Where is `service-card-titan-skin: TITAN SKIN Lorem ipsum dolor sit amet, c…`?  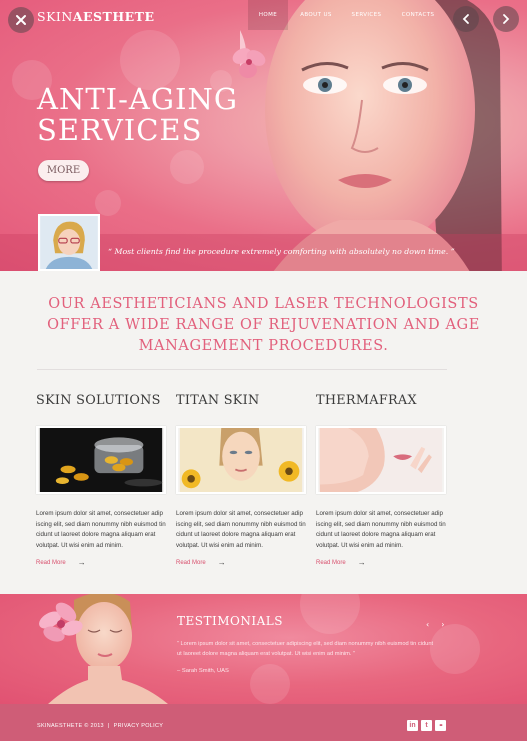
service-card-titan-skin: TITAN SKIN Lorem ipsum dolor sit amet, c… is located at coordinates (242, 480).